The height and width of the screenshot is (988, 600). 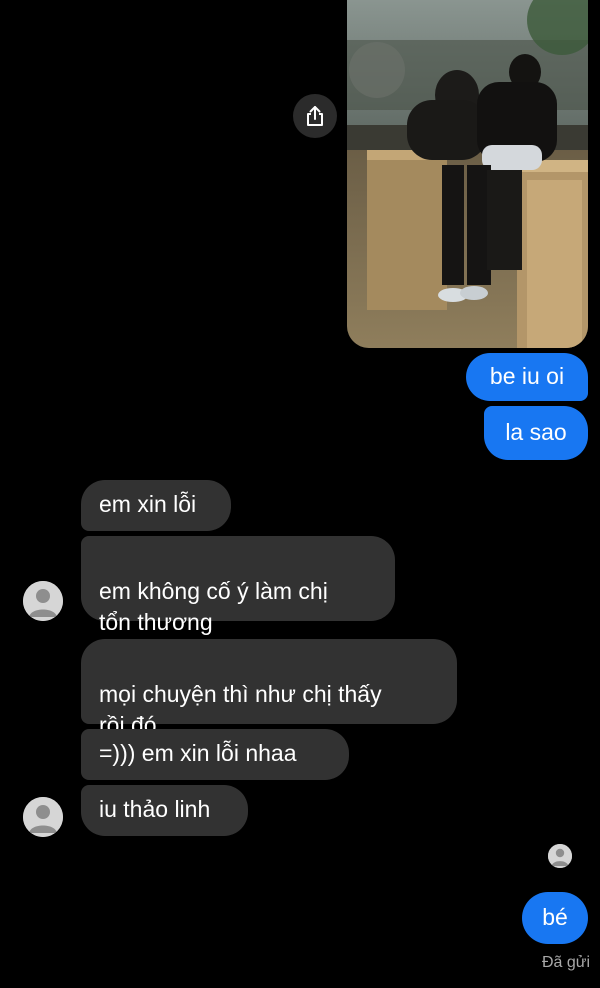 I want to click on photo-image, so click(x=467, y=174).